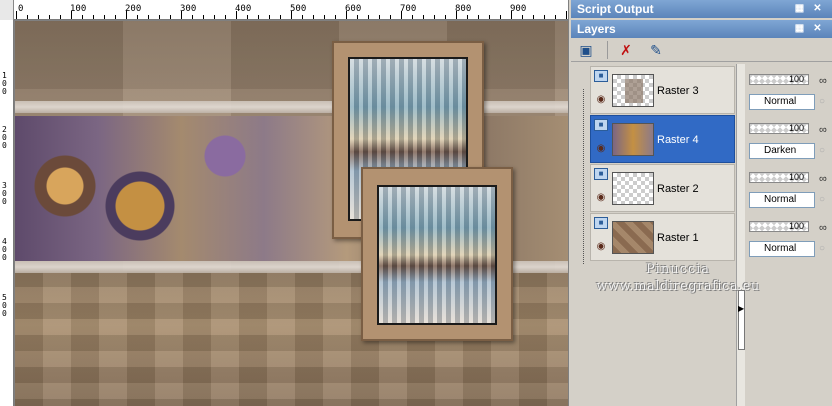 Image resolution: width=832 pixels, height=406 pixels. Describe the element at coordinates (741, 320) in the screenshot. I see `scrollbar-thumb` at that location.